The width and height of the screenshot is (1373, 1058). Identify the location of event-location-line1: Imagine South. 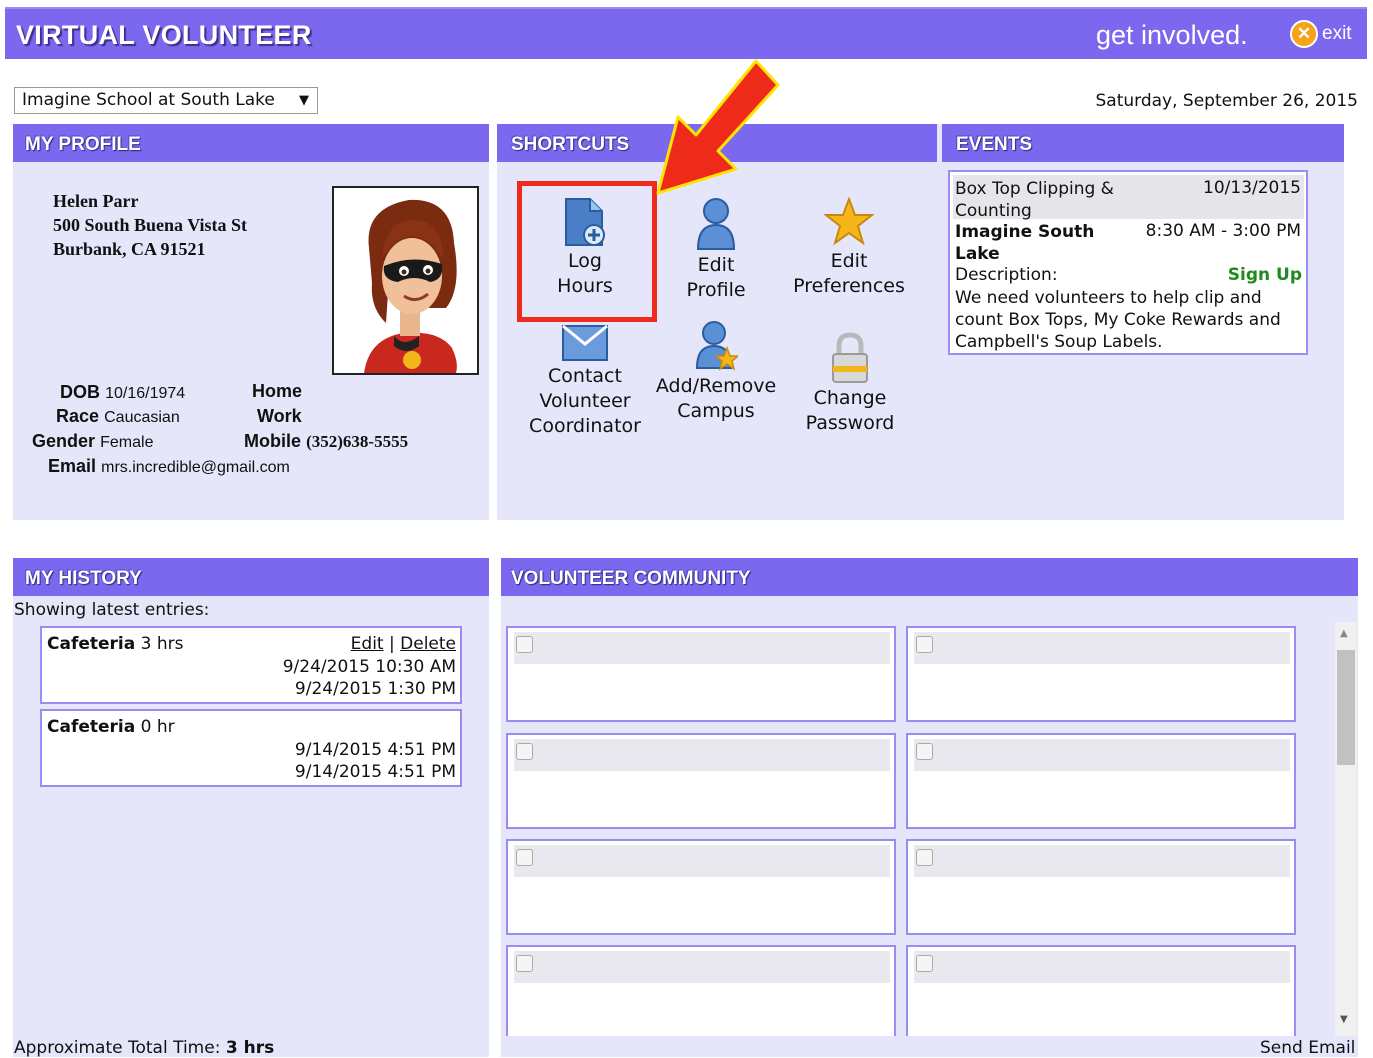
(1025, 232).